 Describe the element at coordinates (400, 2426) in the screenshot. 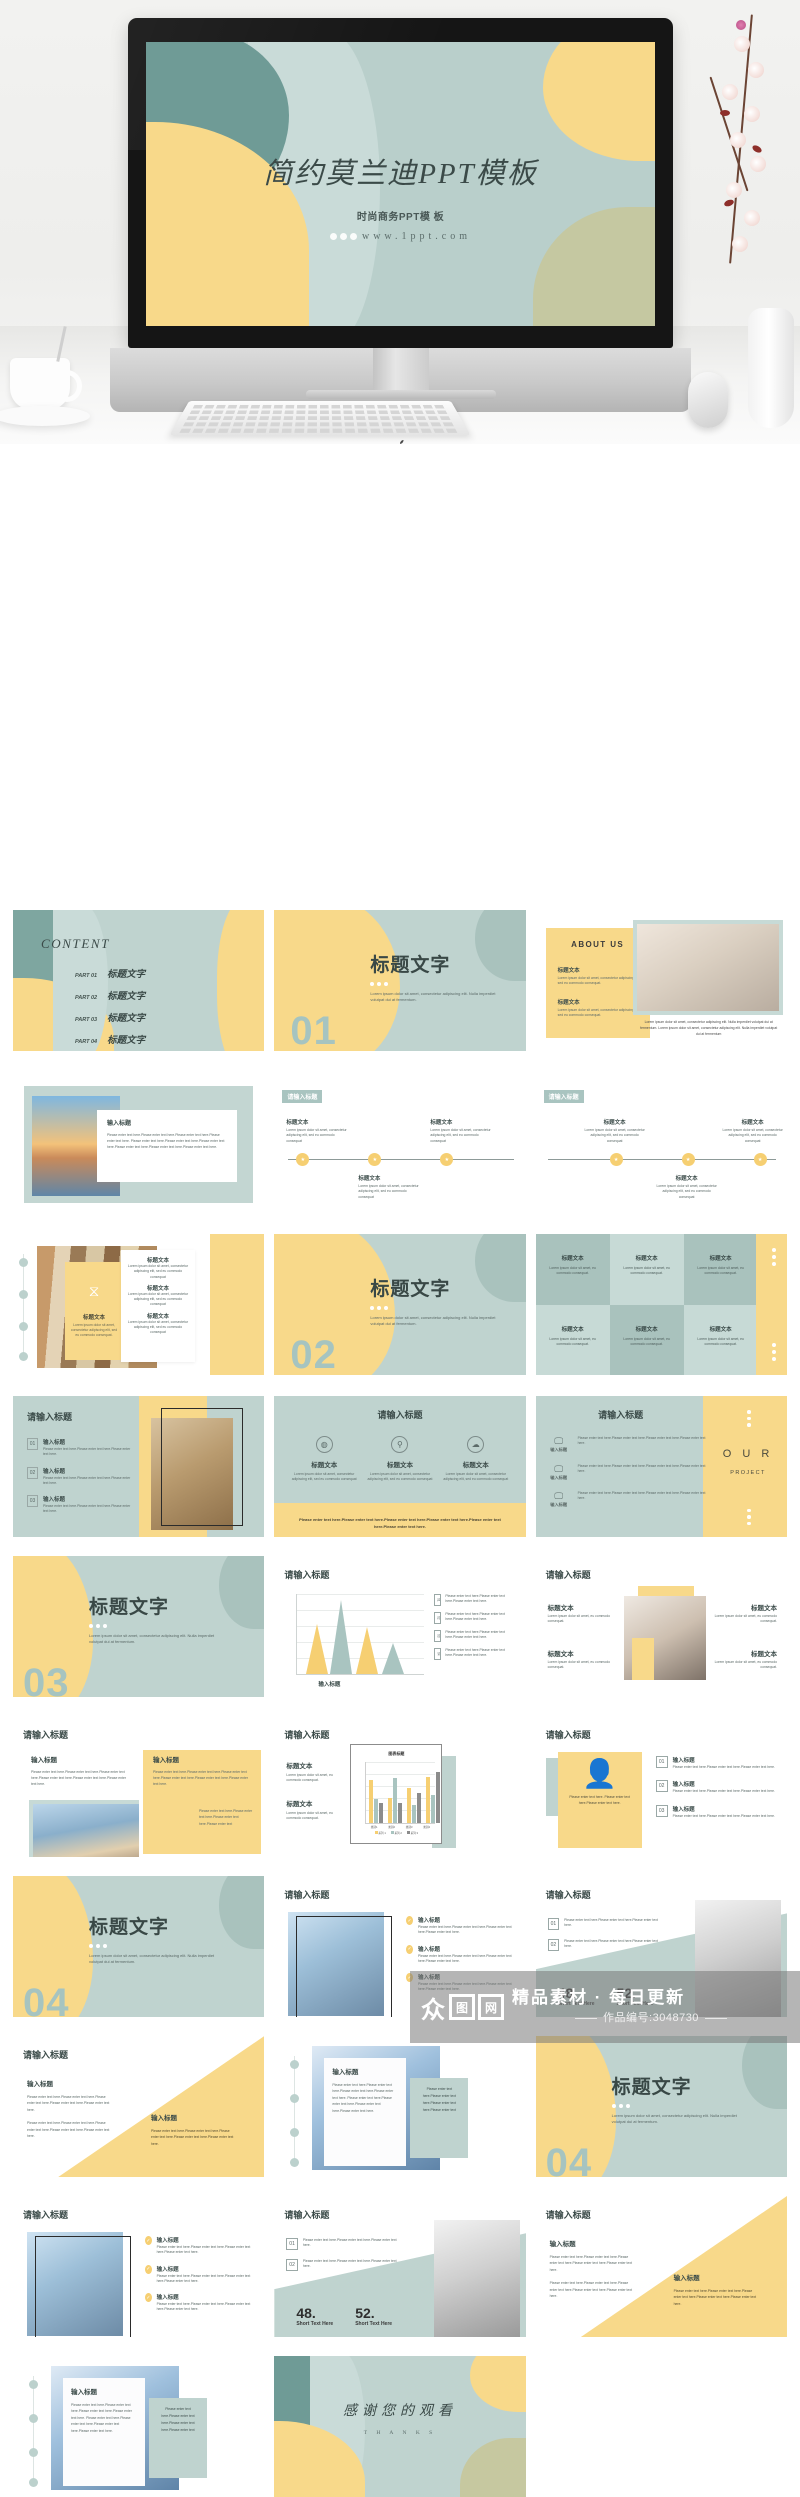

I see `slide-thanks: 感谢您的观看 T H A N K S` at that location.